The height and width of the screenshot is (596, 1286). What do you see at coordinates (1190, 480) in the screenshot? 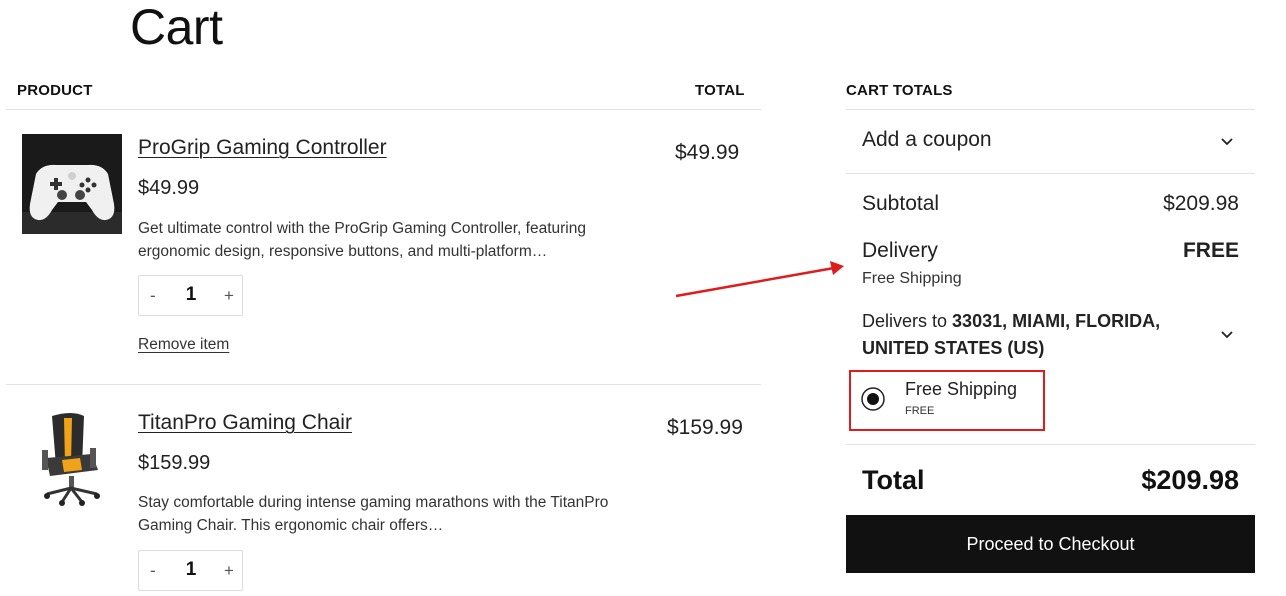
I see `total-value: $209.98` at bounding box center [1190, 480].